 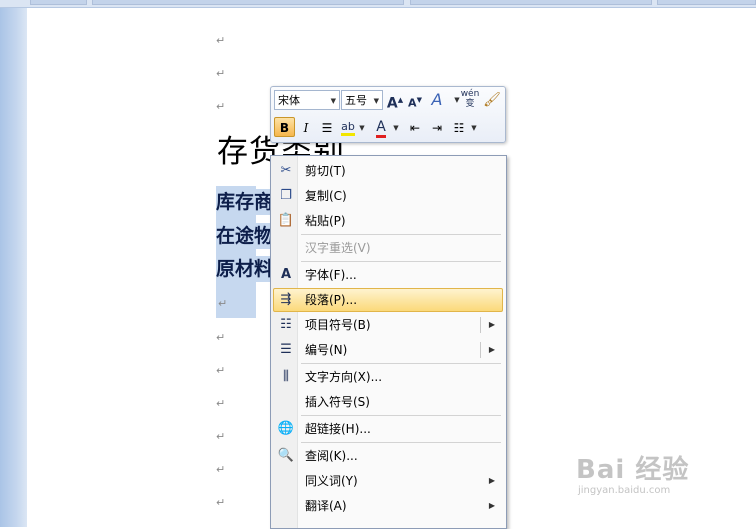 I want to click on menu-item-cut: ✂ 剪切(T), so click(x=388, y=171).